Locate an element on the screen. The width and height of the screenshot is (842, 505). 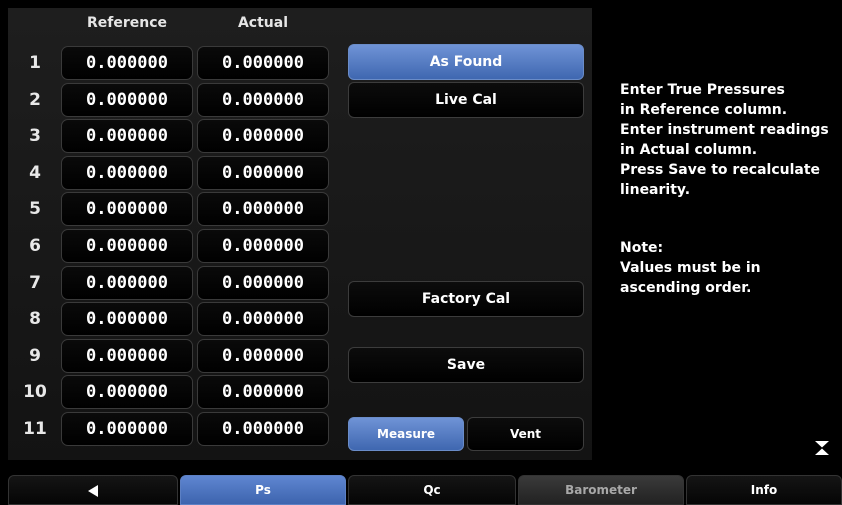
row-number: 6 is located at coordinates (35, 246).